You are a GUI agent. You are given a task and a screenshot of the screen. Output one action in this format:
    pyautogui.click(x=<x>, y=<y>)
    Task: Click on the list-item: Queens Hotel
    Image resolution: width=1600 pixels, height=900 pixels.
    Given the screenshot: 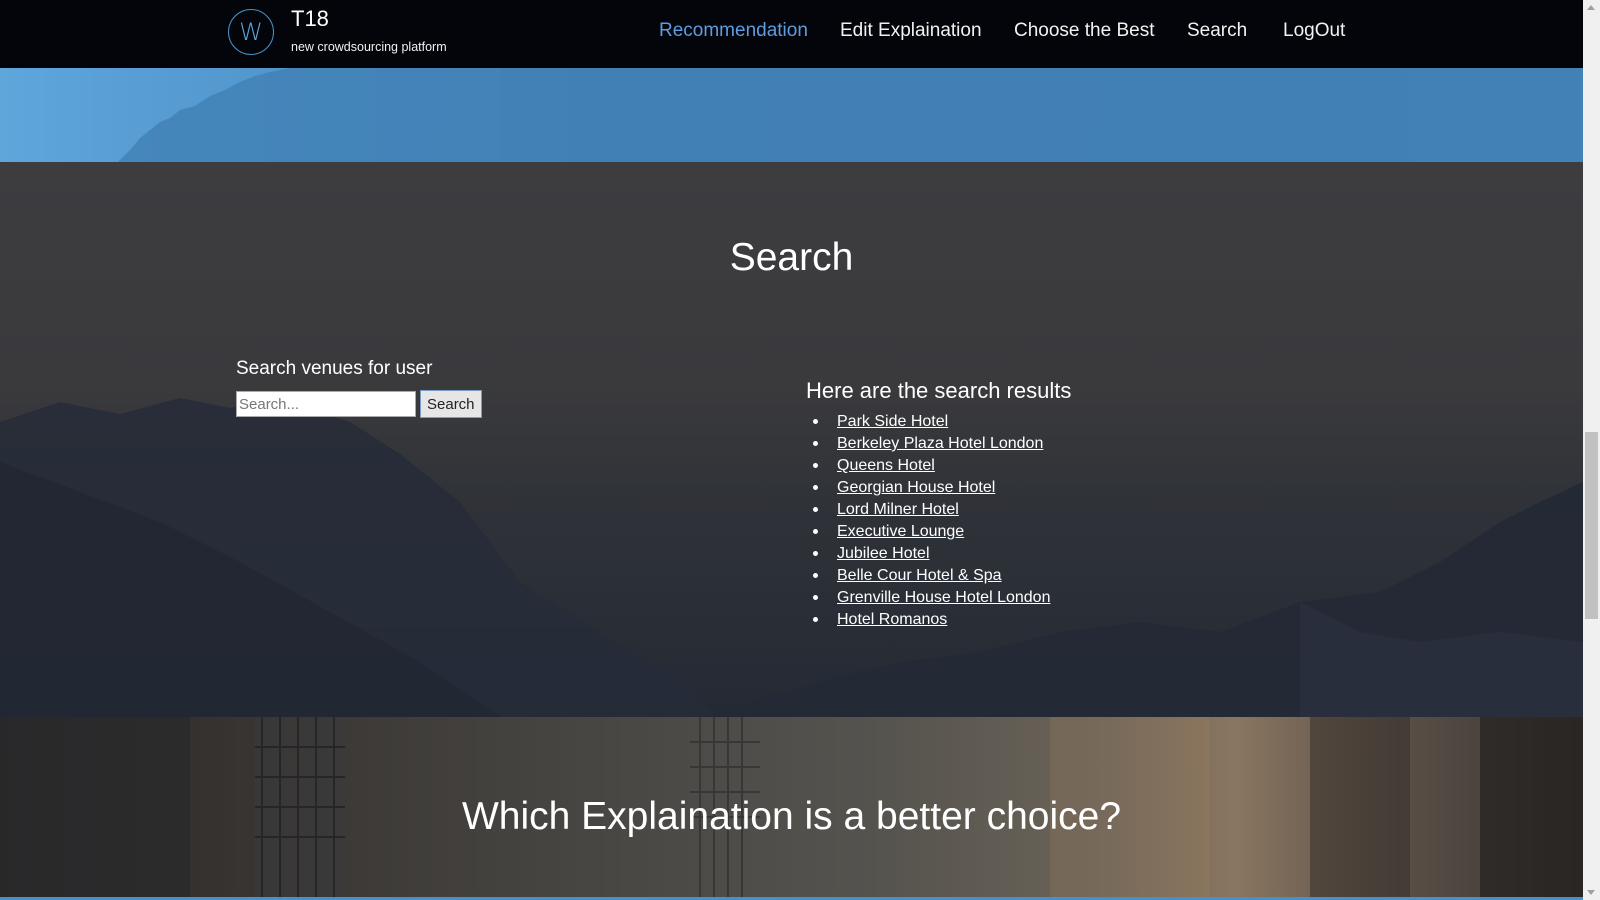 What is the action you would take?
    pyautogui.click(x=941, y=465)
    